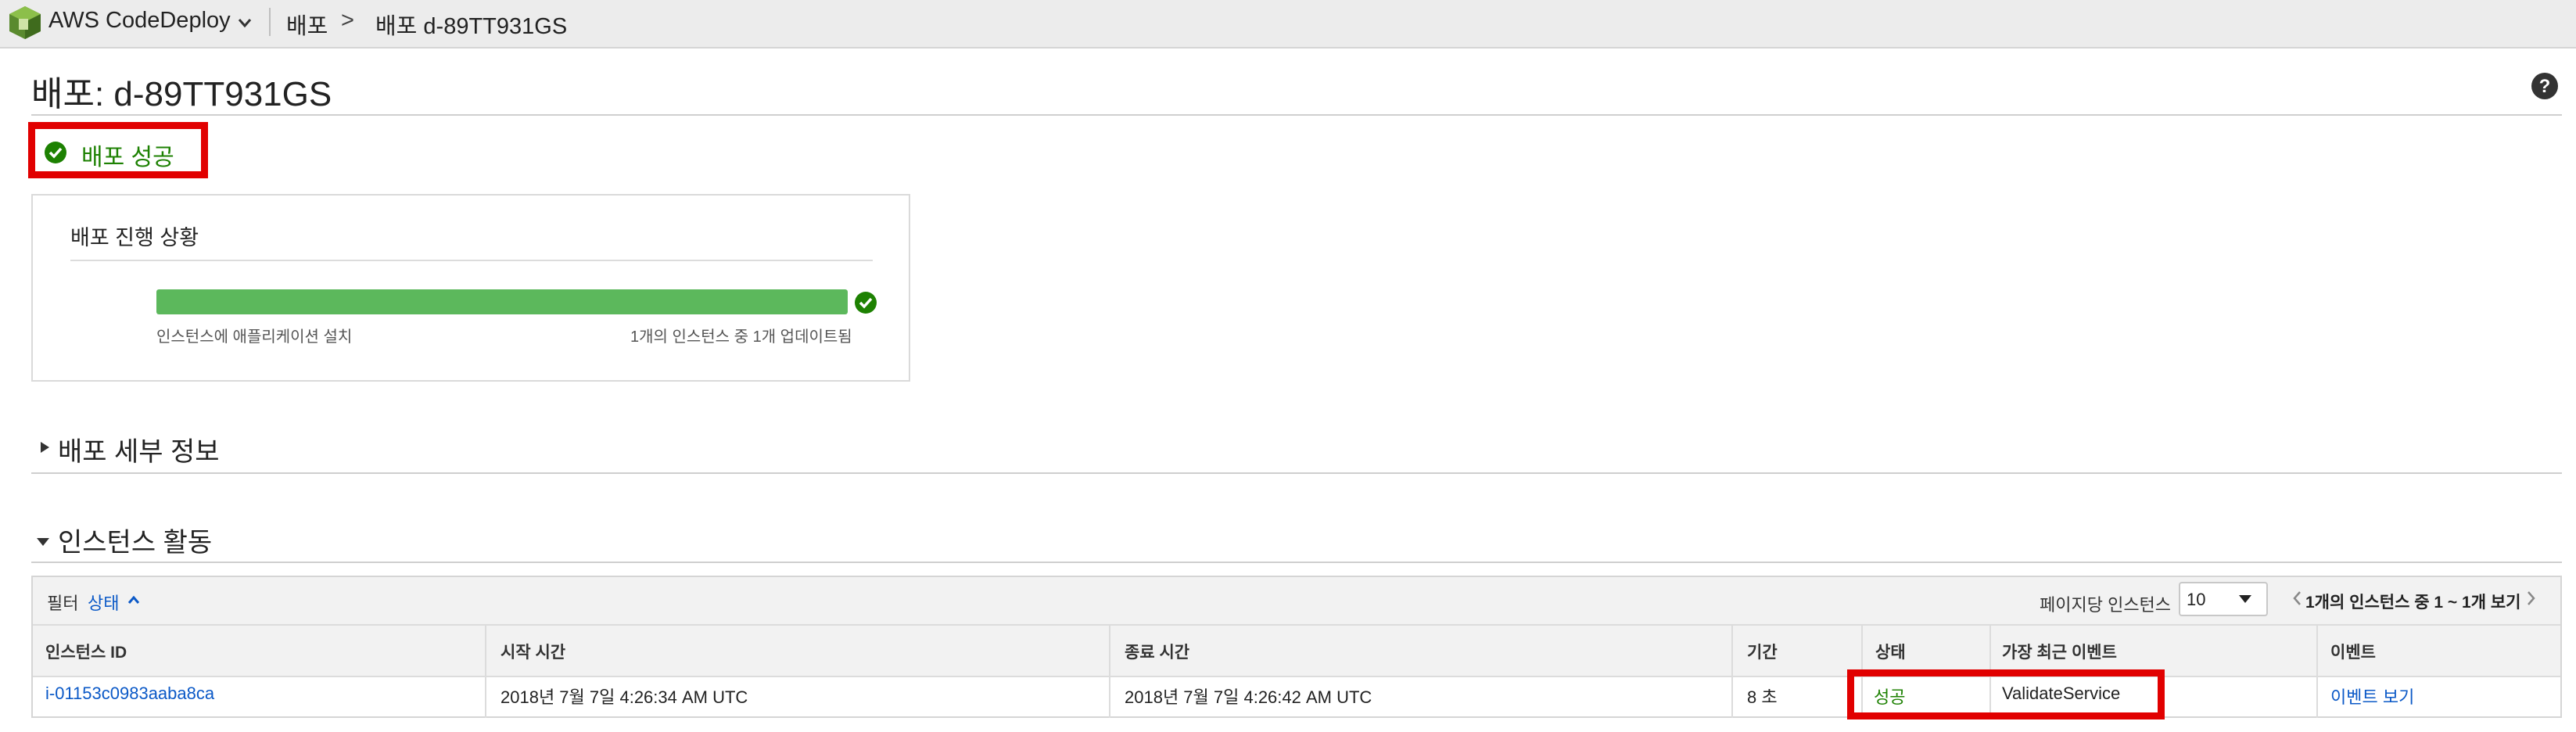 Image resolution: width=2576 pixels, height=732 pixels. Describe the element at coordinates (1762, 651) in the screenshot. I see `column-header-duration: 기간` at that location.